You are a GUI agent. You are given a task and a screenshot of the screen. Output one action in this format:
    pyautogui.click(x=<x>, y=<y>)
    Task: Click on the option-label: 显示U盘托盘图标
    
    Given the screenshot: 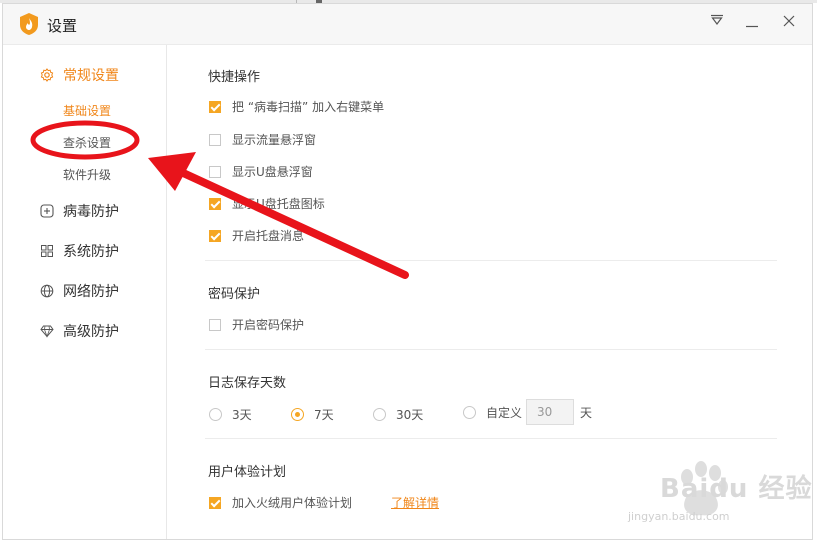 What is the action you would take?
    pyautogui.click(x=278, y=204)
    